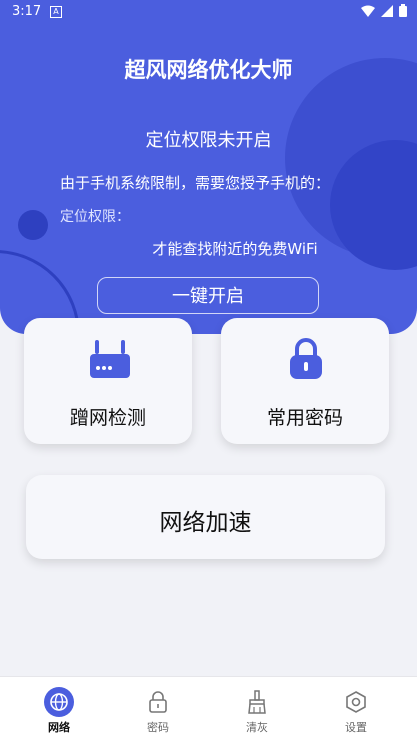  Describe the element at coordinates (257, 727) in the screenshot. I see `nav-label-clean: 清灰` at that location.